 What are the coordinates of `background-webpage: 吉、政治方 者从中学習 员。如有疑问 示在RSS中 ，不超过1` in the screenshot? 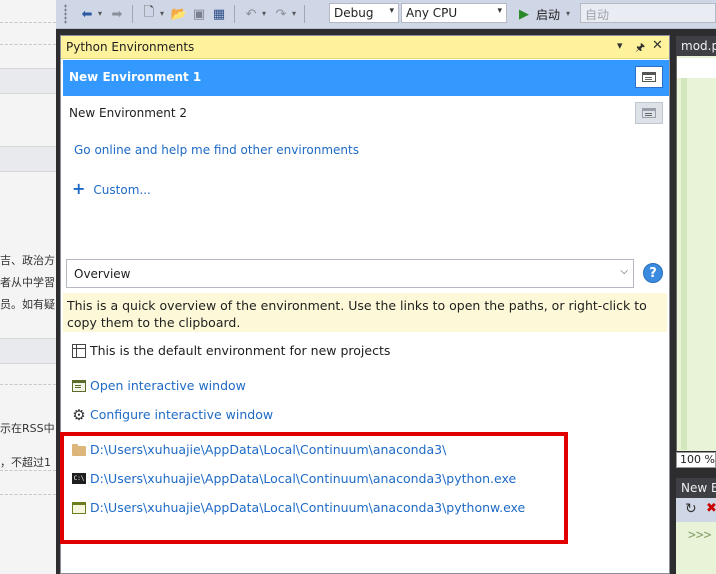 It's located at (28, 287).